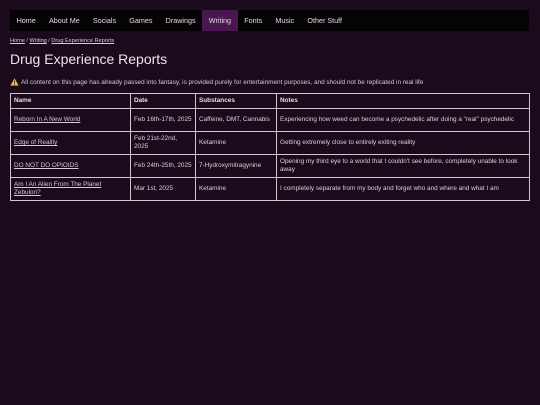 This screenshot has width=540, height=405. I want to click on cell-name: DO NOT DO OPIOIDS, so click(70, 166).